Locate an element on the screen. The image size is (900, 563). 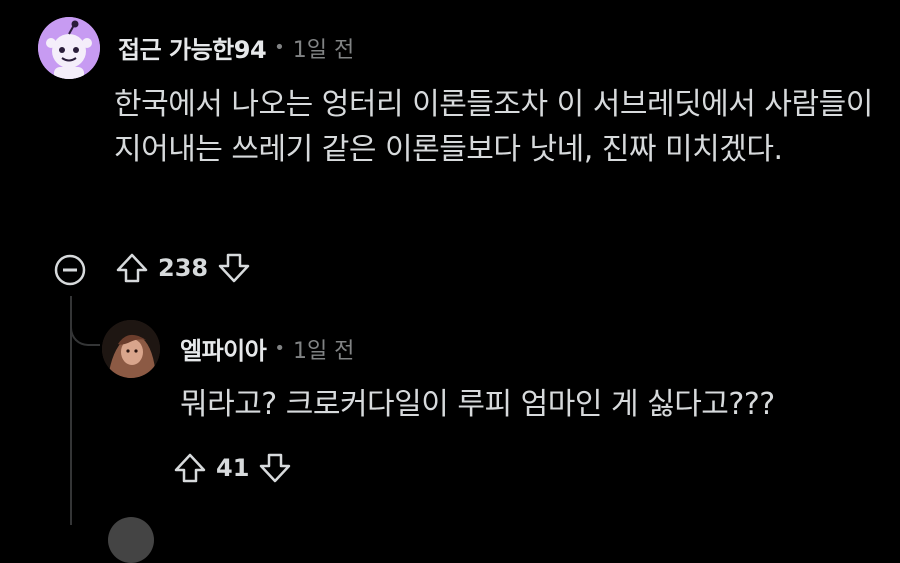
snoo-avatar-icon is located at coordinates (69, 48).